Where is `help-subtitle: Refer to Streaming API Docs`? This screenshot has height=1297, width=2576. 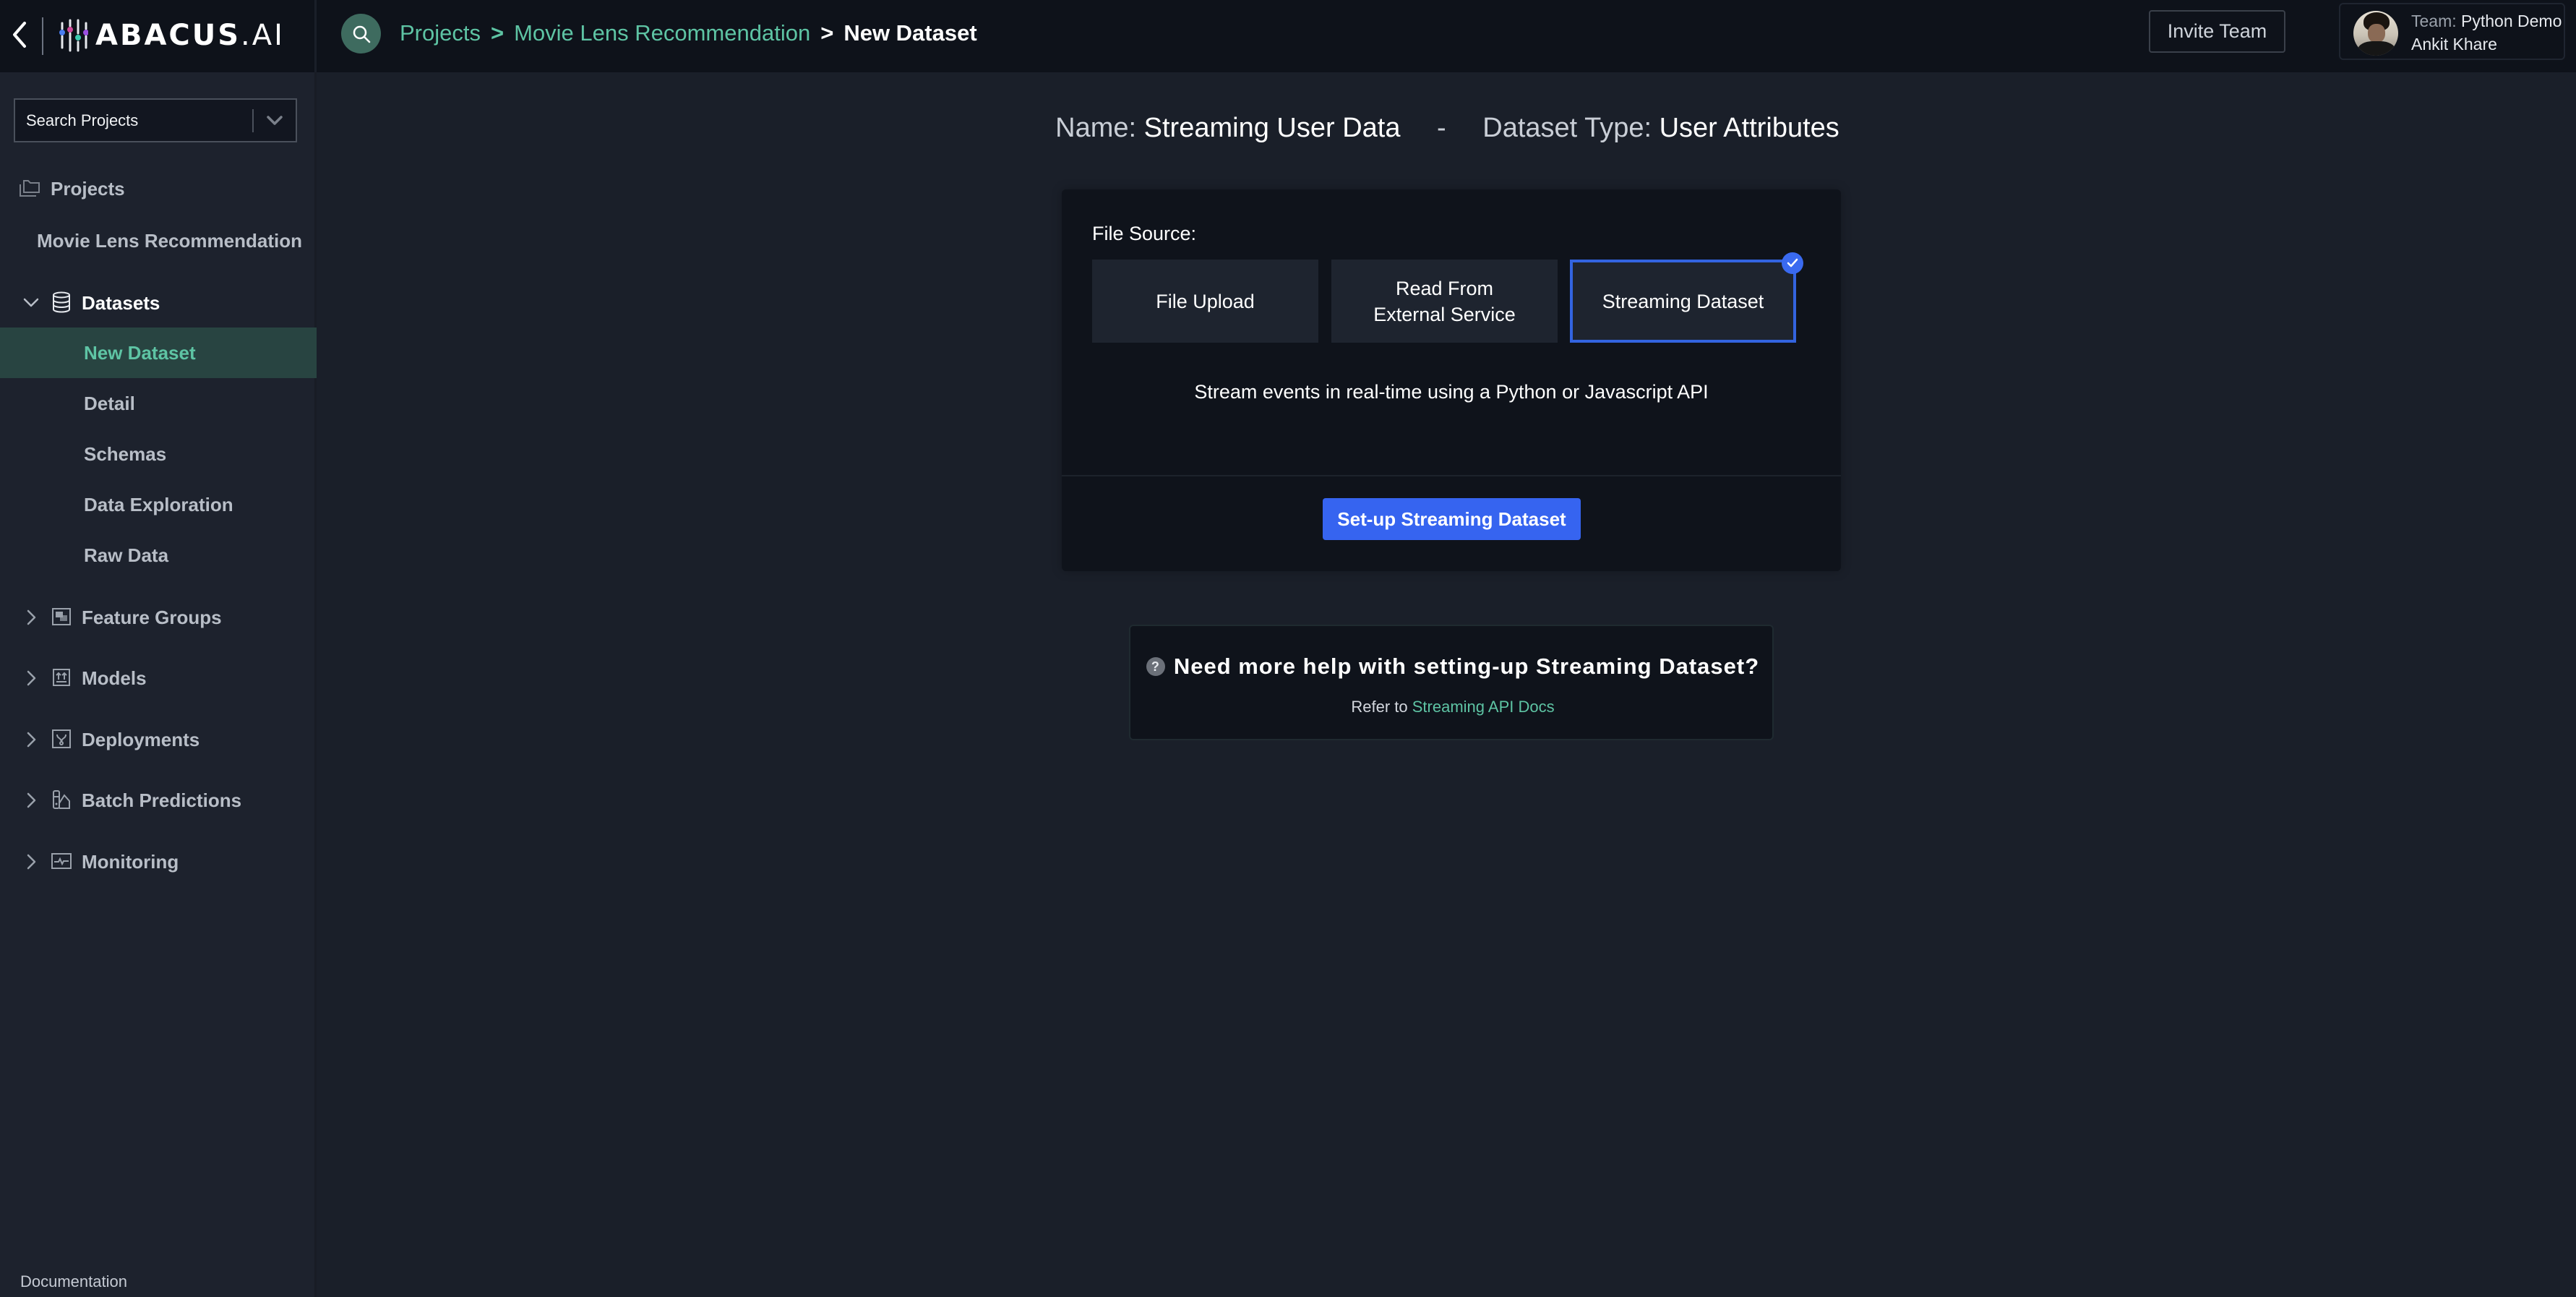
help-subtitle: Refer to Streaming API Docs is located at coordinates (1453, 707).